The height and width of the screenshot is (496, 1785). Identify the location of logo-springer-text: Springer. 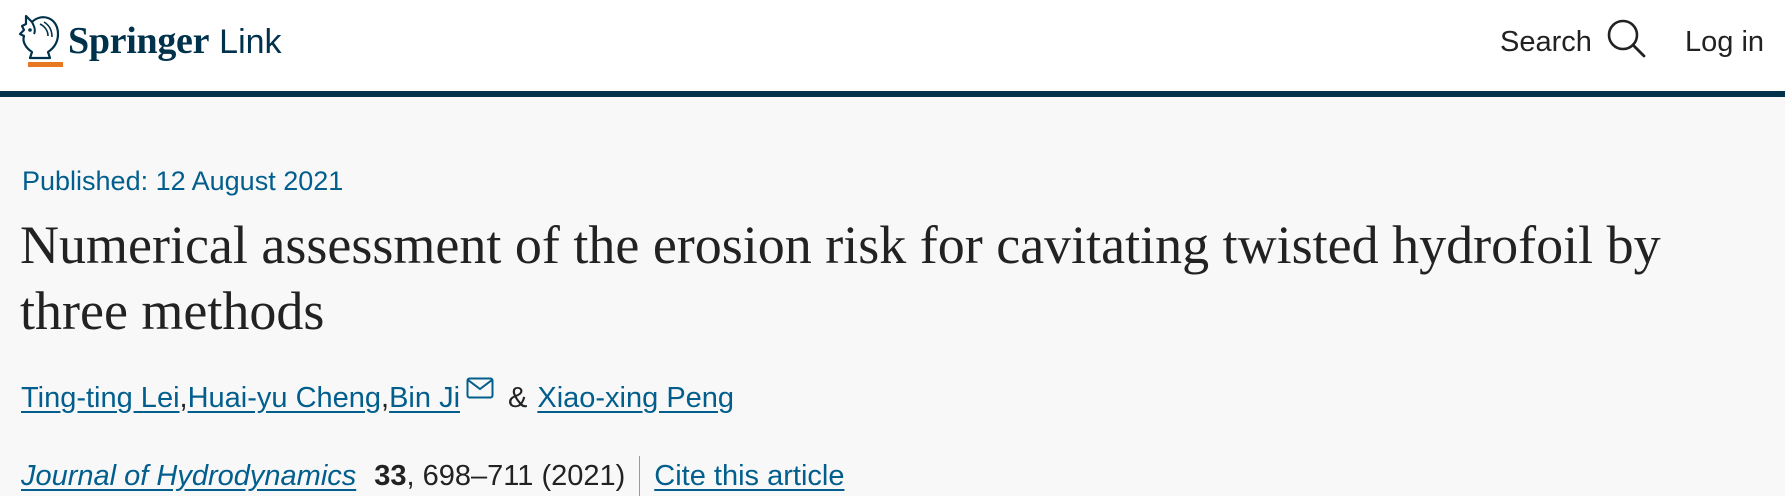
(139, 41).